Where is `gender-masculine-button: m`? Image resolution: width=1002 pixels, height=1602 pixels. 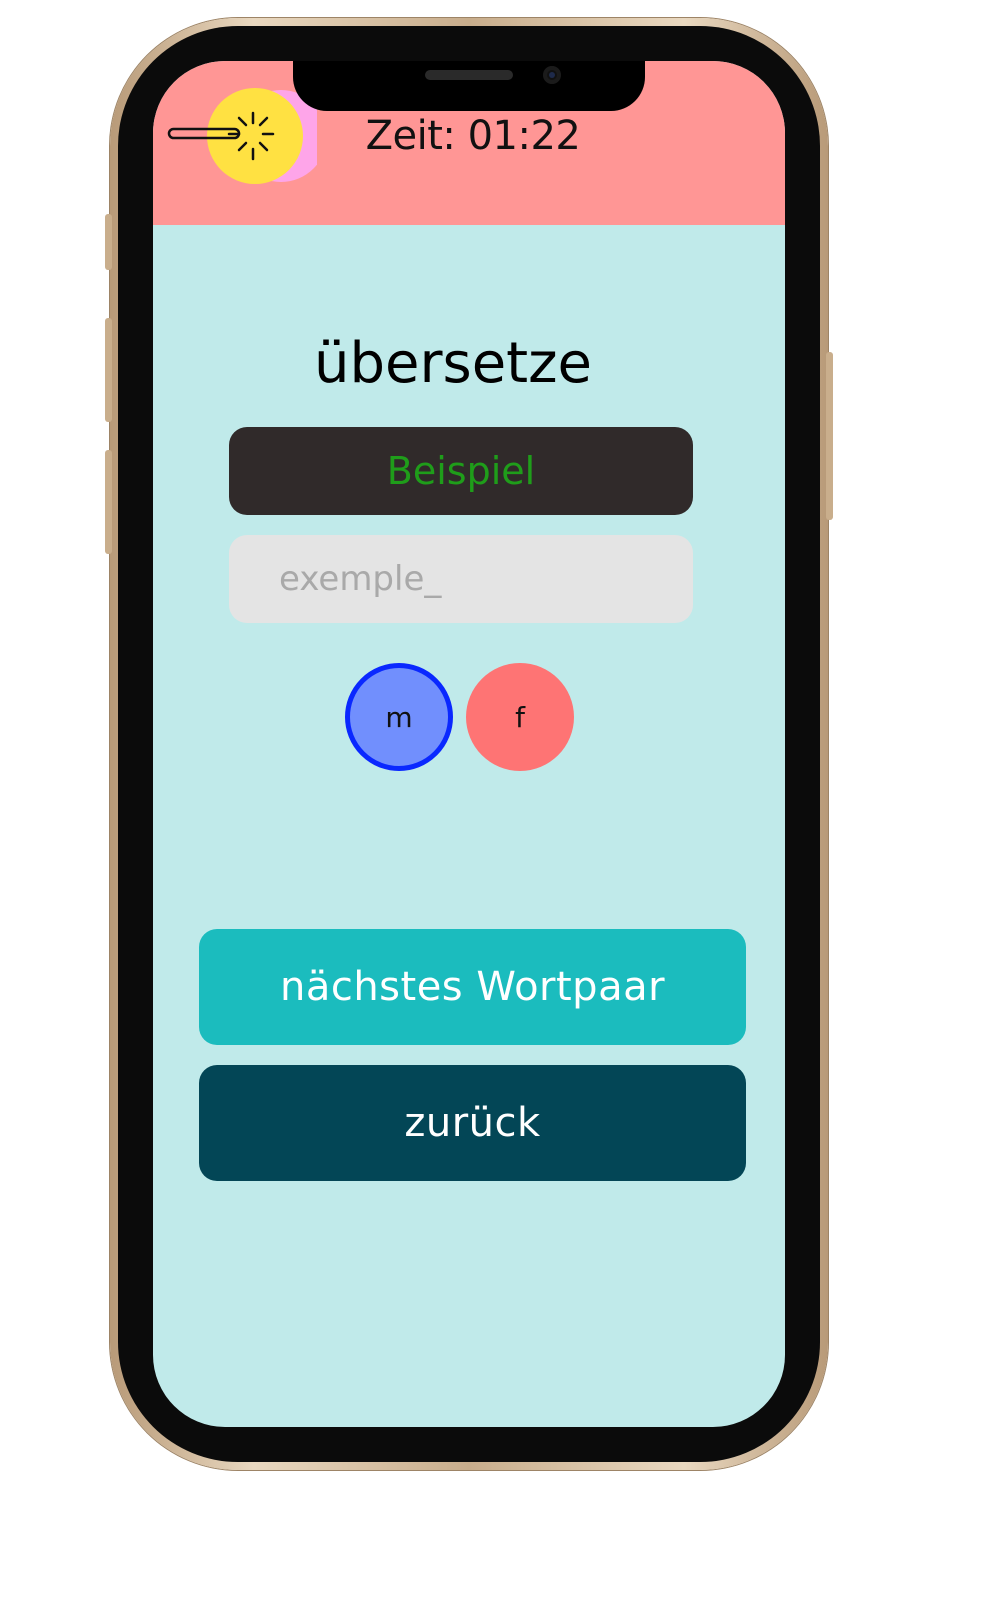
gender-masculine-button: m is located at coordinates (399, 717).